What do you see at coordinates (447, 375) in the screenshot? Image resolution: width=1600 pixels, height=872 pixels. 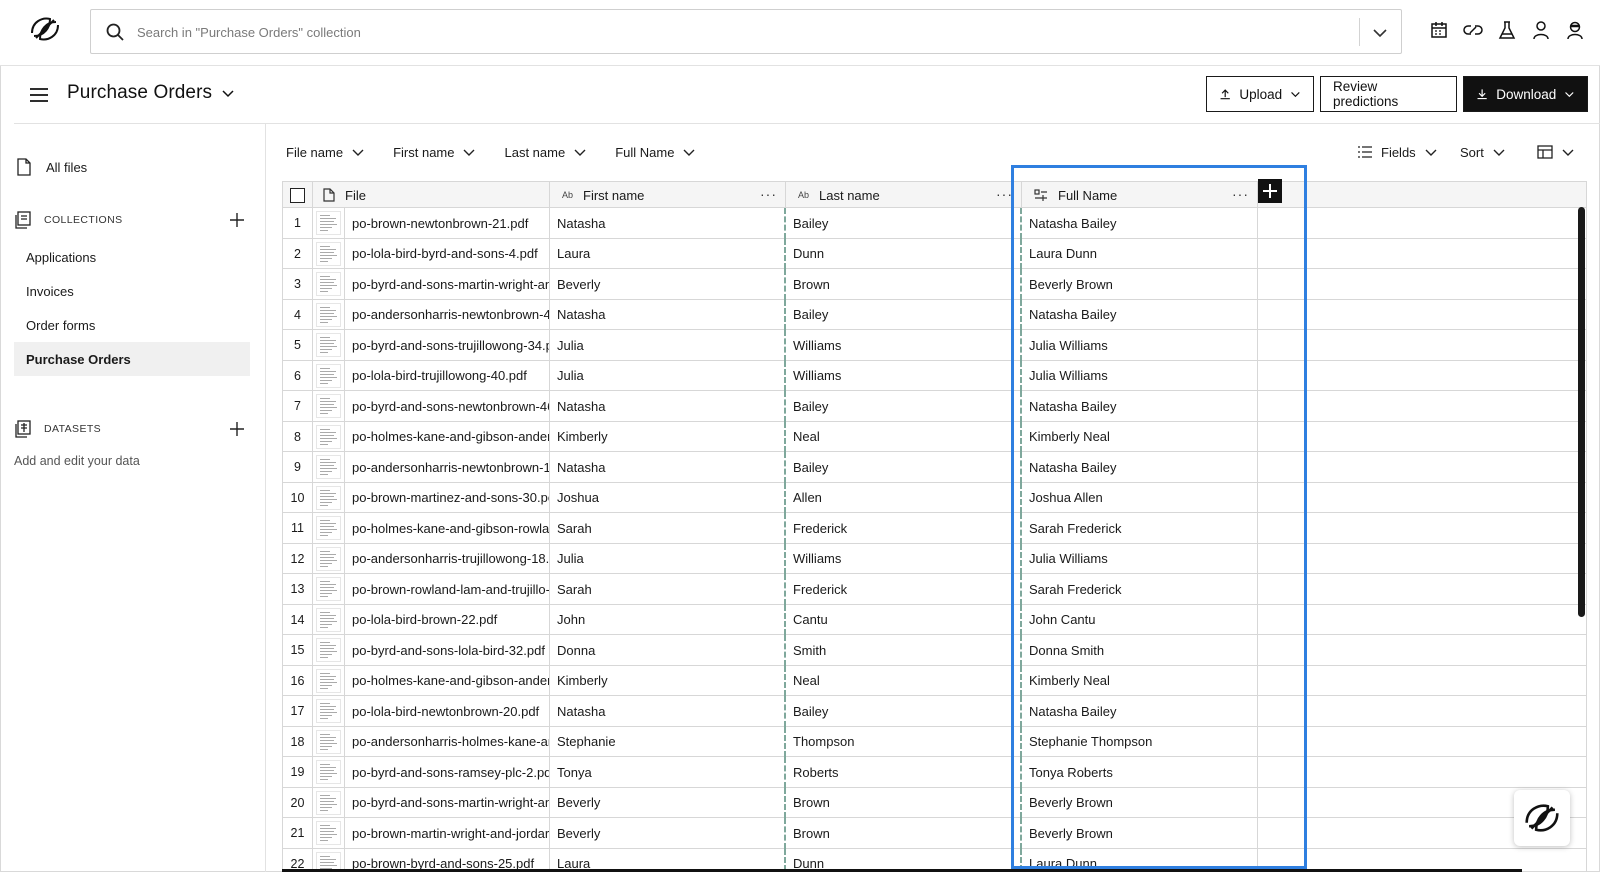 I see `file-name-cell: po-lola-bird-trujillowong-40.pdf` at bounding box center [447, 375].